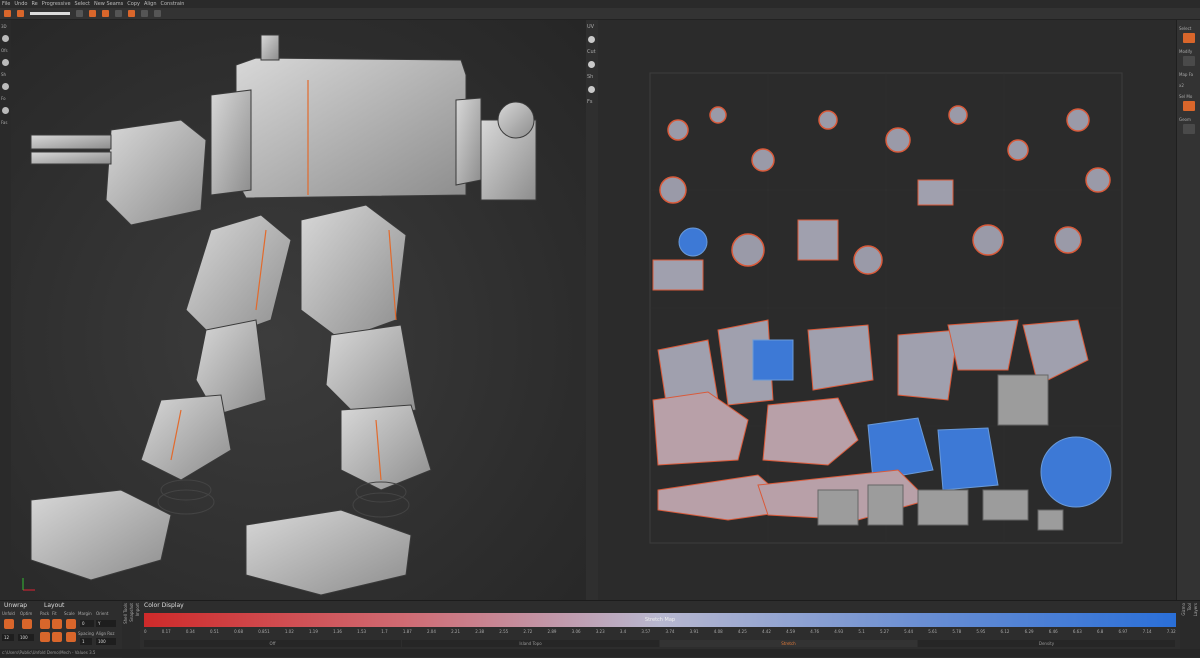 This screenshot has height=658, width=1200. What do you see at coordinates (190, 631) in the screenshot?
I see `stretch-tick-2: 0.34` at bounding box center [190, 631].